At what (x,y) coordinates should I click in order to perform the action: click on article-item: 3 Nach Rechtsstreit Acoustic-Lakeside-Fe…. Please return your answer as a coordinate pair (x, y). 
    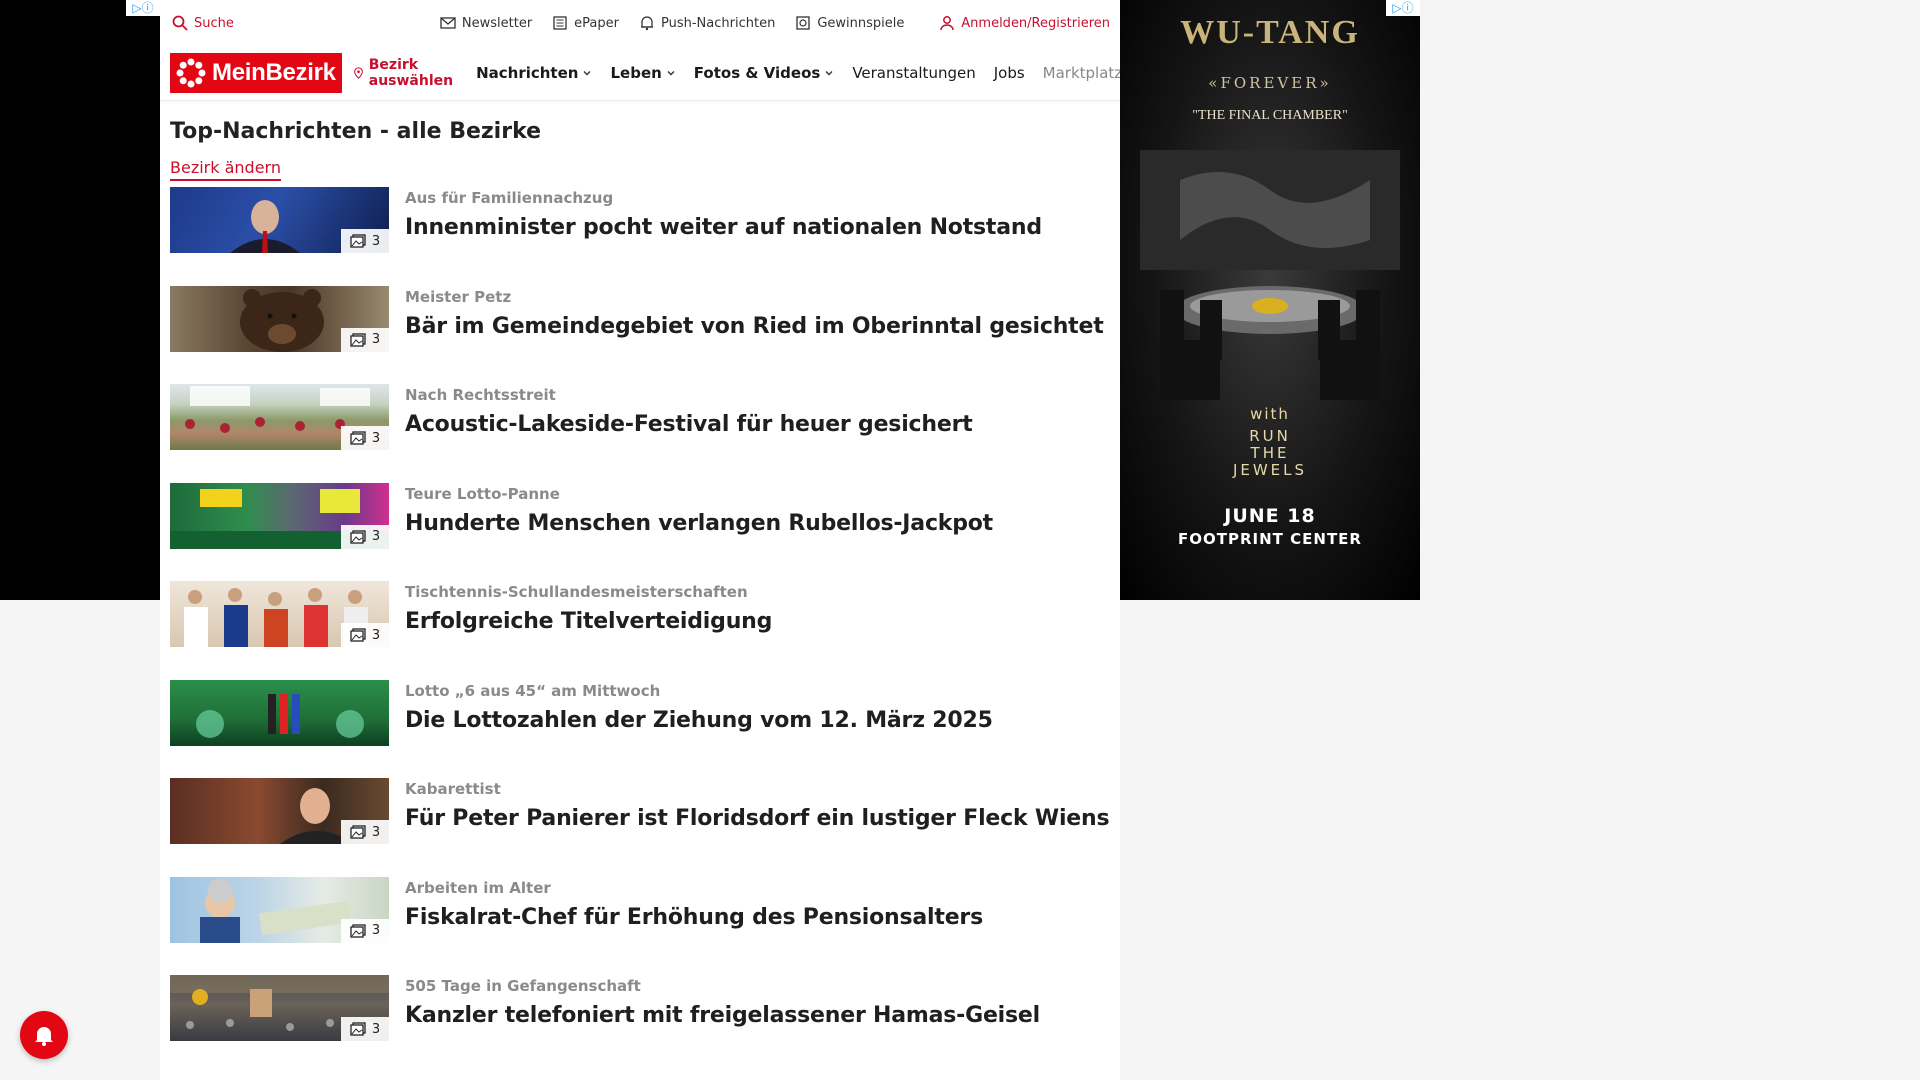
    Looking at the image, I should click on (640, 433).